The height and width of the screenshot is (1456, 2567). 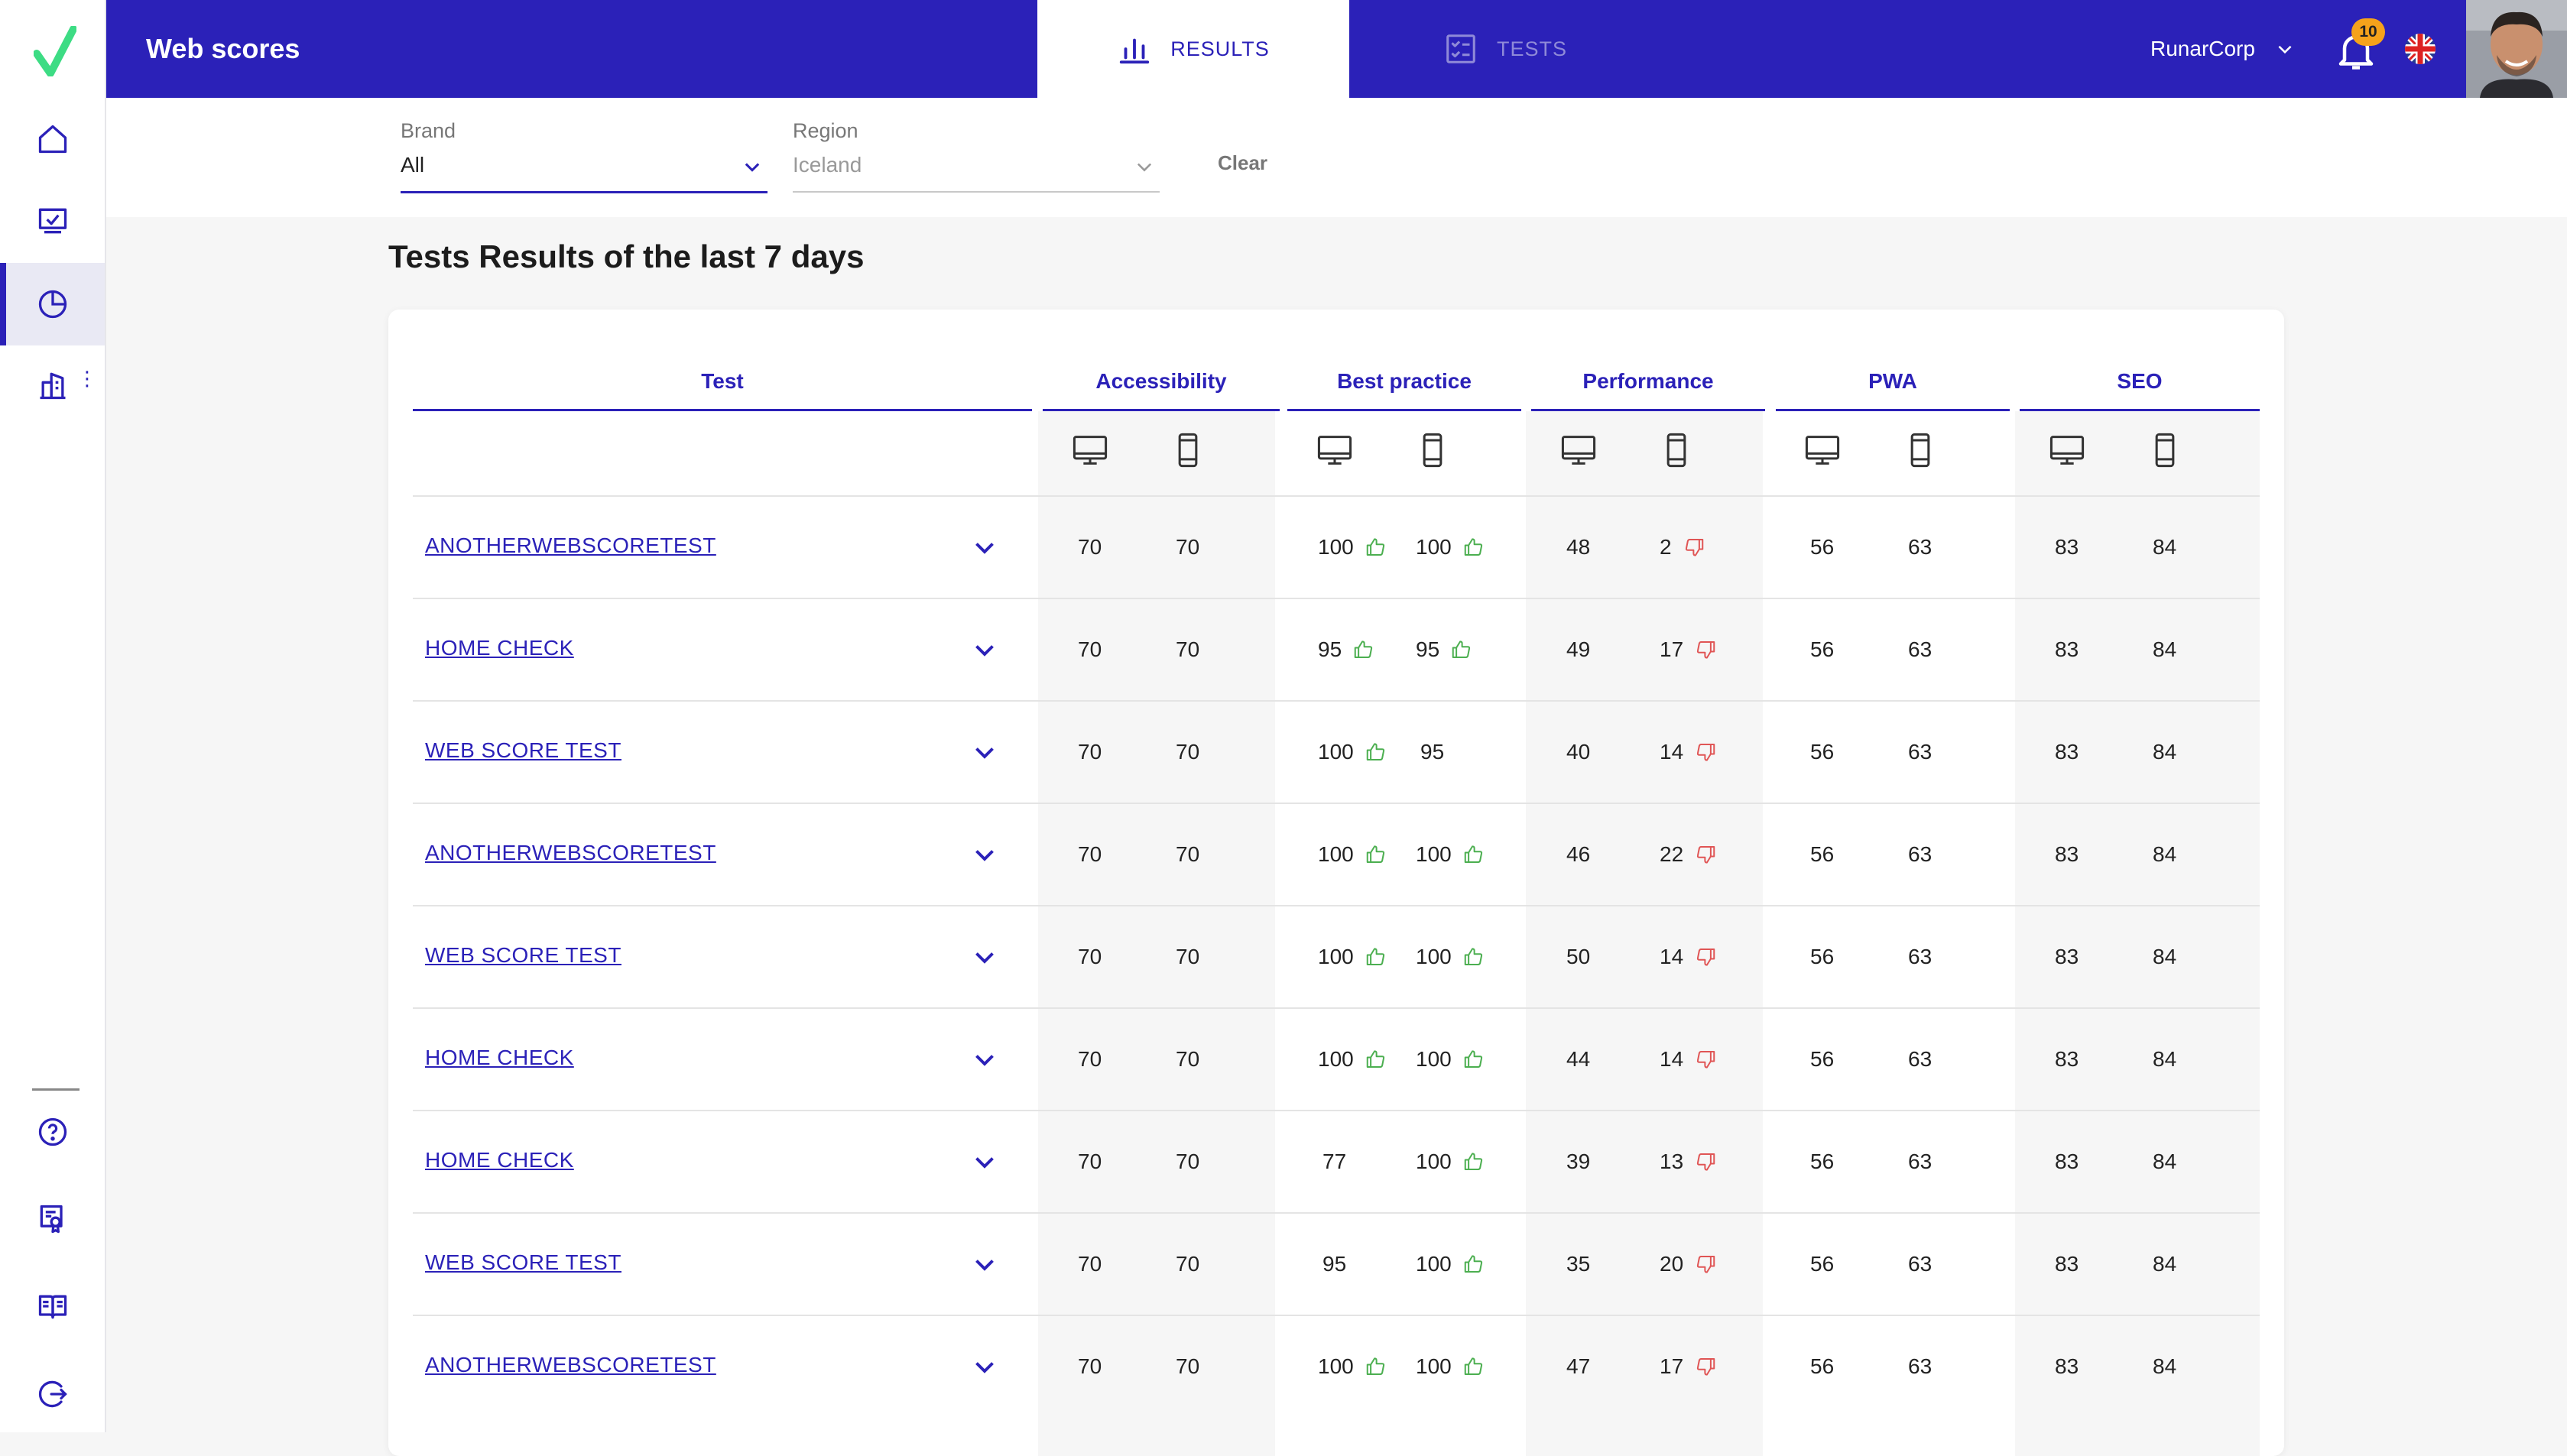 What do you see at coordinates (1578, 649) in the screenshot?
I see `score-value: 49` at bounding box center [1578, 649].